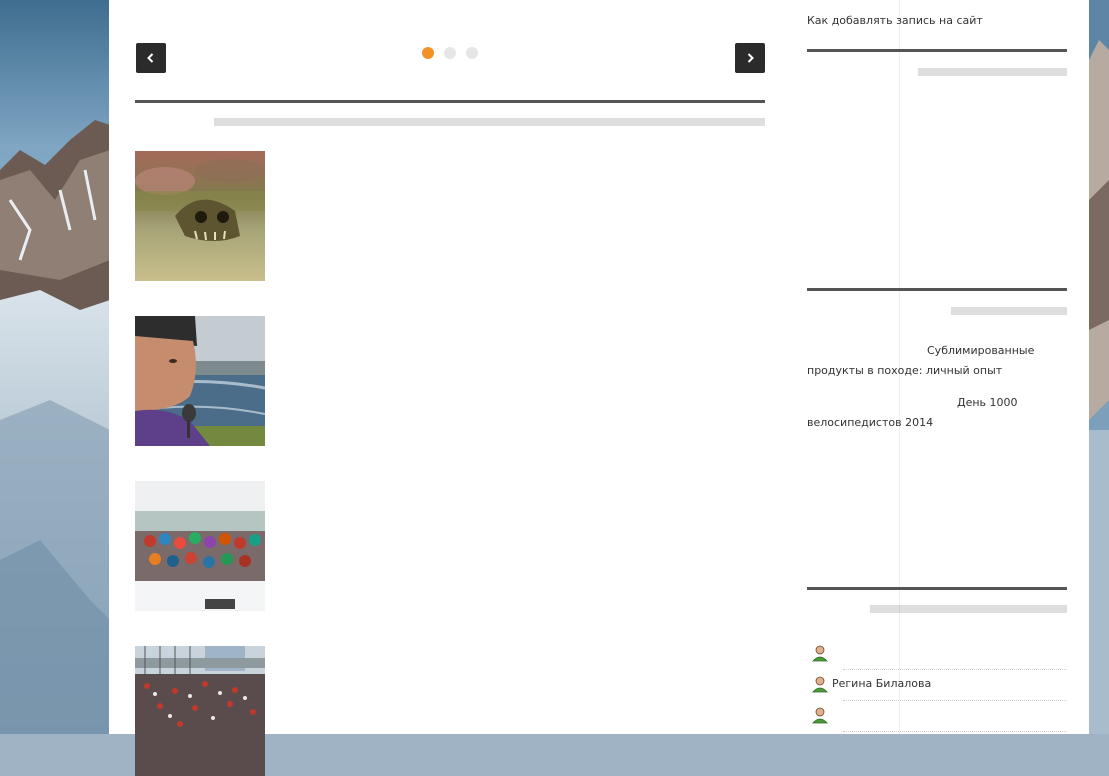 This screenshot has height=776, width=1109. I want to click on slider-next-button, so click(750, 58).